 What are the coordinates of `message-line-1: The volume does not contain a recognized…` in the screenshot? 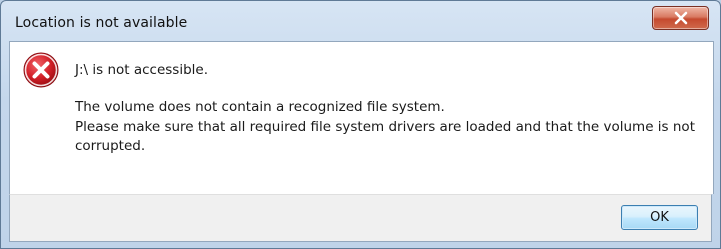 It's located at (260, 107).